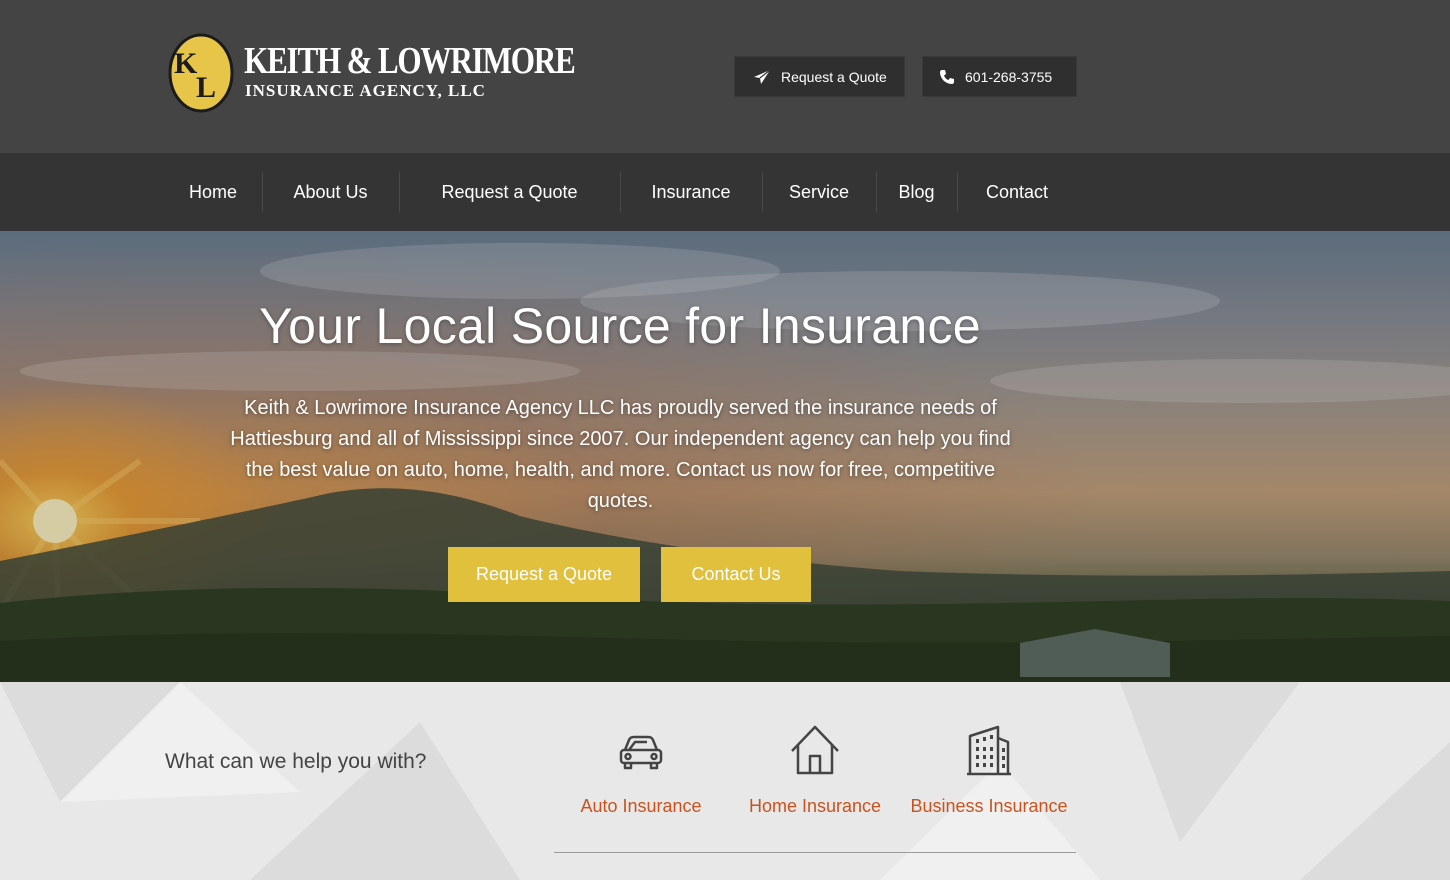 This screenshot has height=880, width=1450. What do you see at coordinates (762, 76) in the screenshot?
I see `paper-plane-icon` at bounding box center [762, 76].